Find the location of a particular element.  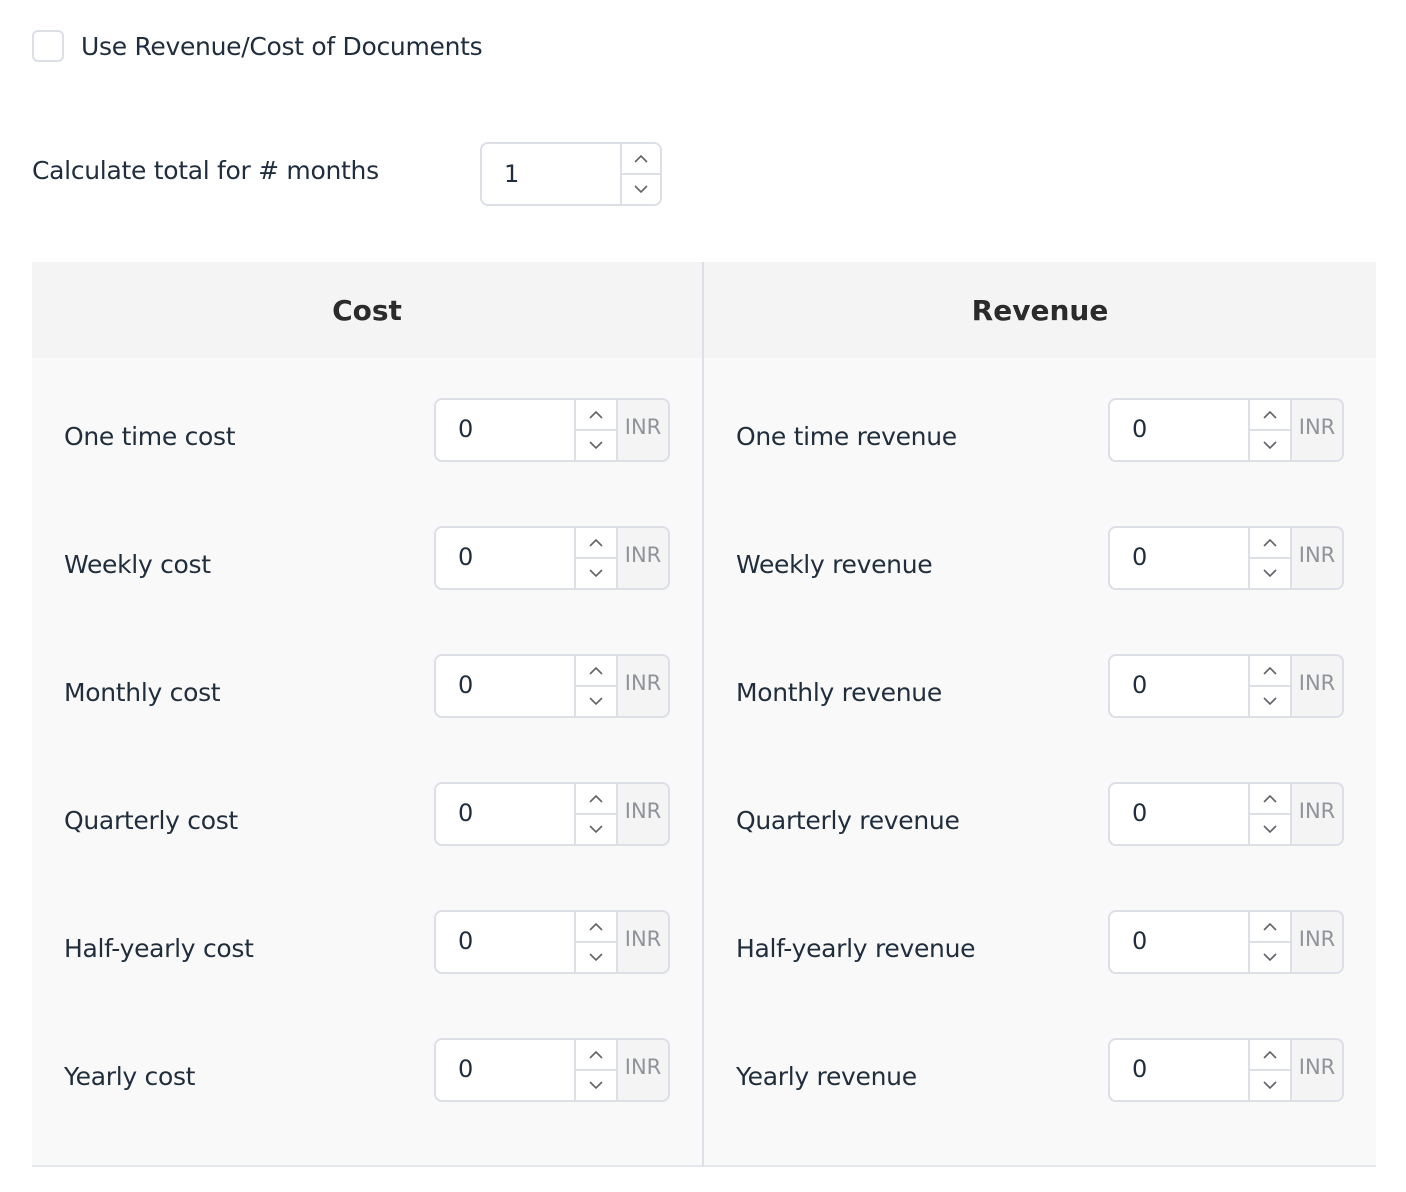

revenue-column-title: Revenue is located at coordinates (1040, 310).